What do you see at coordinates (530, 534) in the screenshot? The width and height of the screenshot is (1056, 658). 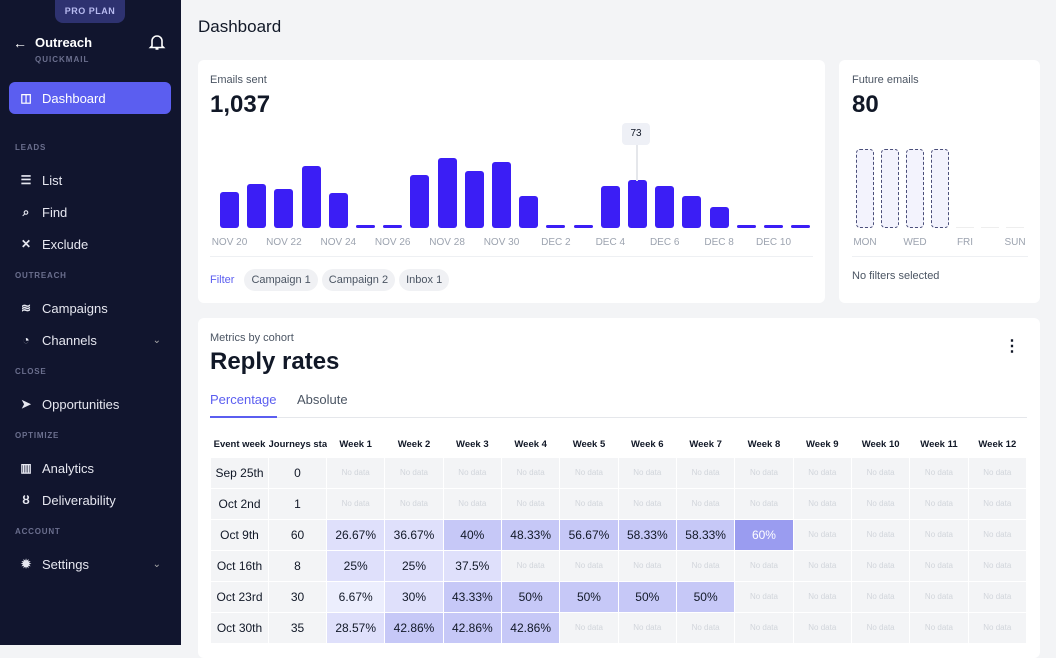 I see `rate-cell: 48.33%` at bounding box center [530, 534].